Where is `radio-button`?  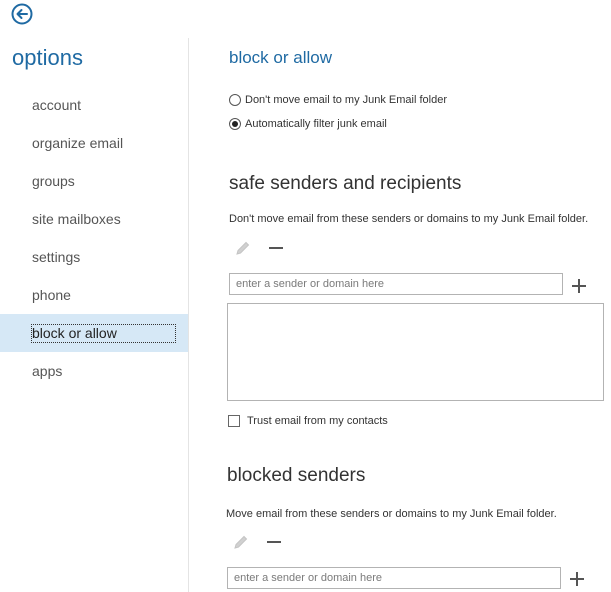
radio-button is located at coordinates (235, 100).